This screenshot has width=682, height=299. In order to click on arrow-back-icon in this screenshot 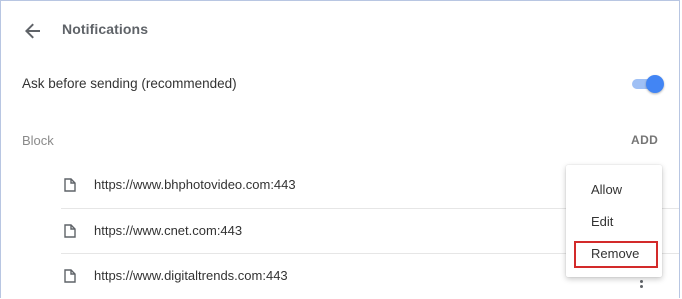, I will do `click(32, 31)`.